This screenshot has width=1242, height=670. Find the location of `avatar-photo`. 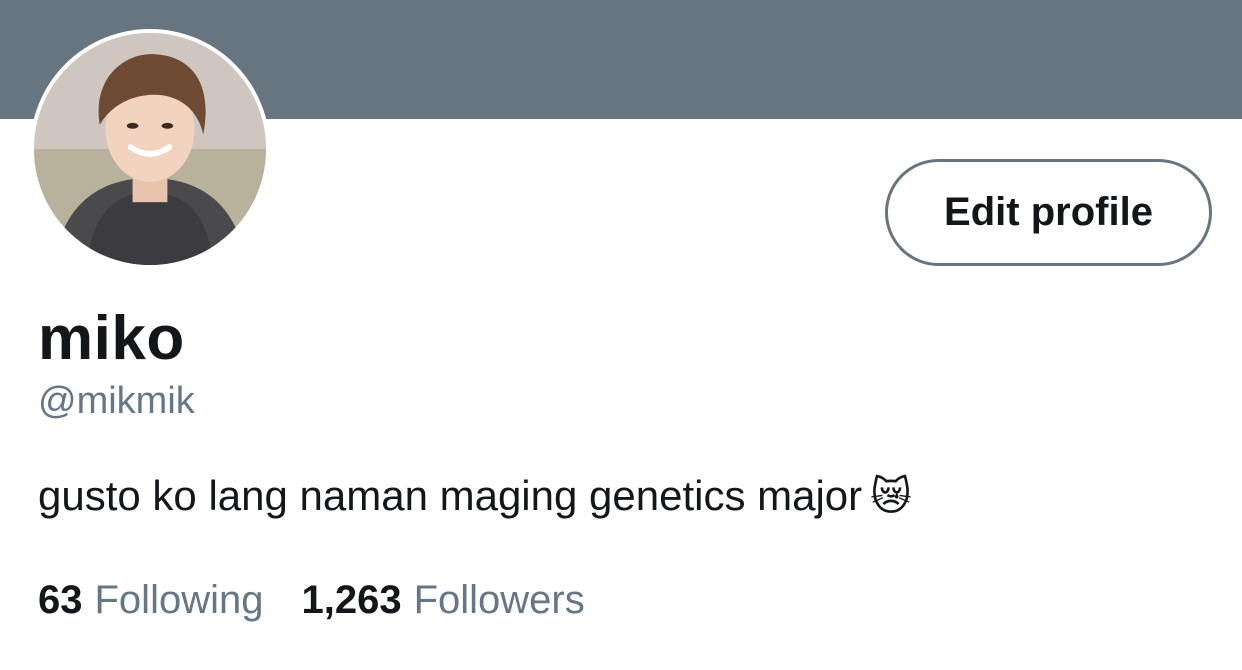

avatar-photo is located at coordinates (150, 149).